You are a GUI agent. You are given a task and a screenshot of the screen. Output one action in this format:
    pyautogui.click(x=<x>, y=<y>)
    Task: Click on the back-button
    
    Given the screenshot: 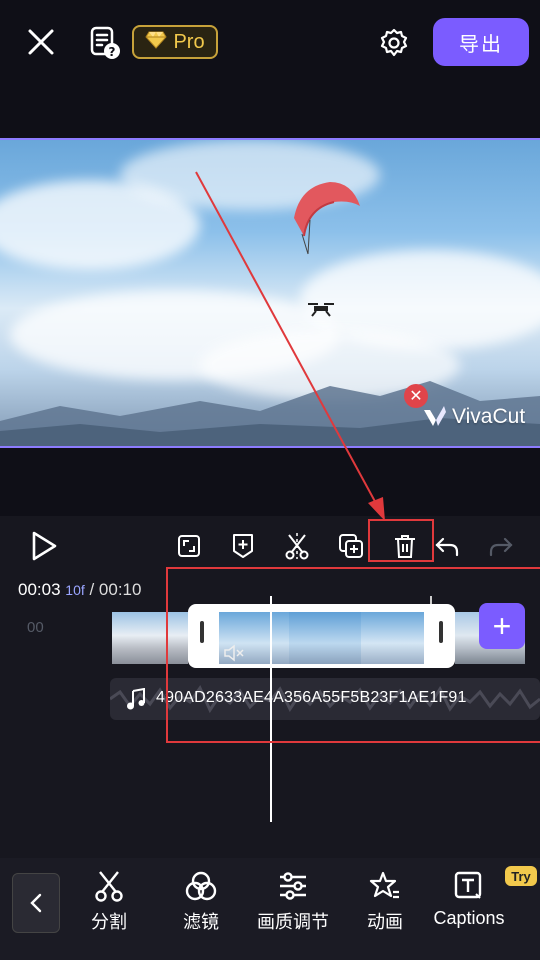 What is the action you would take?
    pyautogui.click(x=36, y=903)
    